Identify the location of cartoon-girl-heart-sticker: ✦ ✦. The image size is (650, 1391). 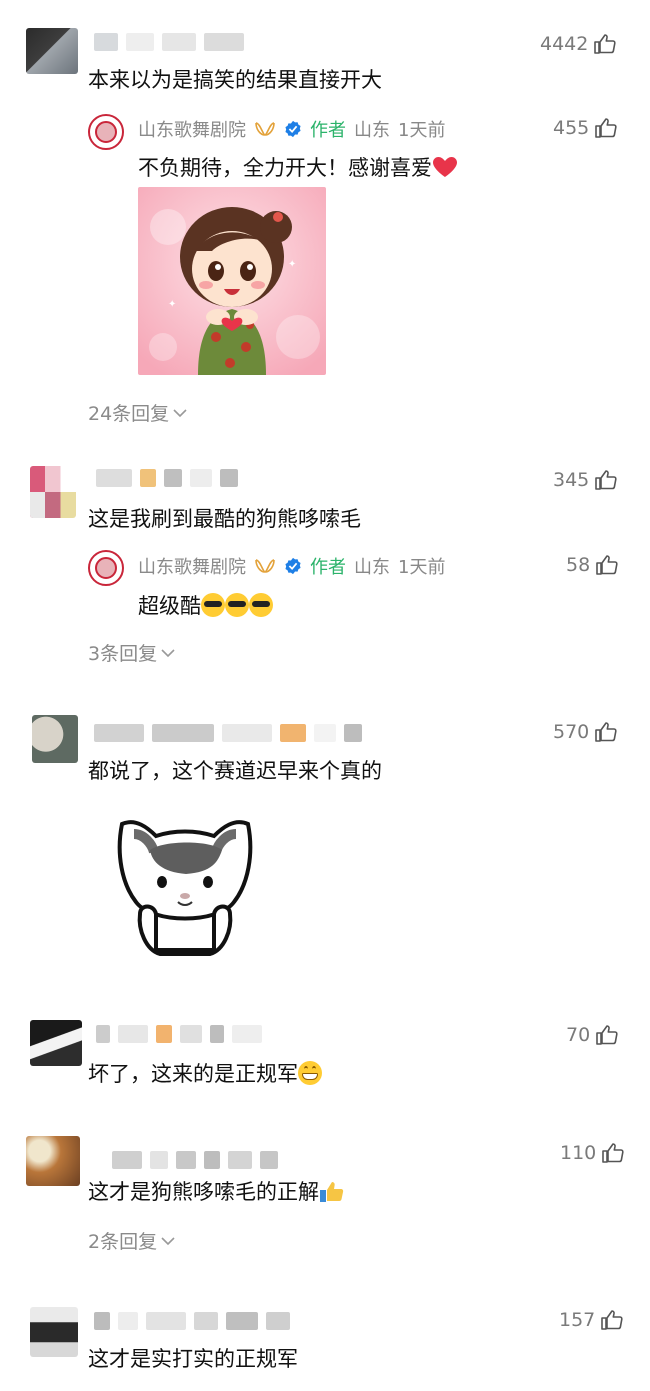
(232, 281).